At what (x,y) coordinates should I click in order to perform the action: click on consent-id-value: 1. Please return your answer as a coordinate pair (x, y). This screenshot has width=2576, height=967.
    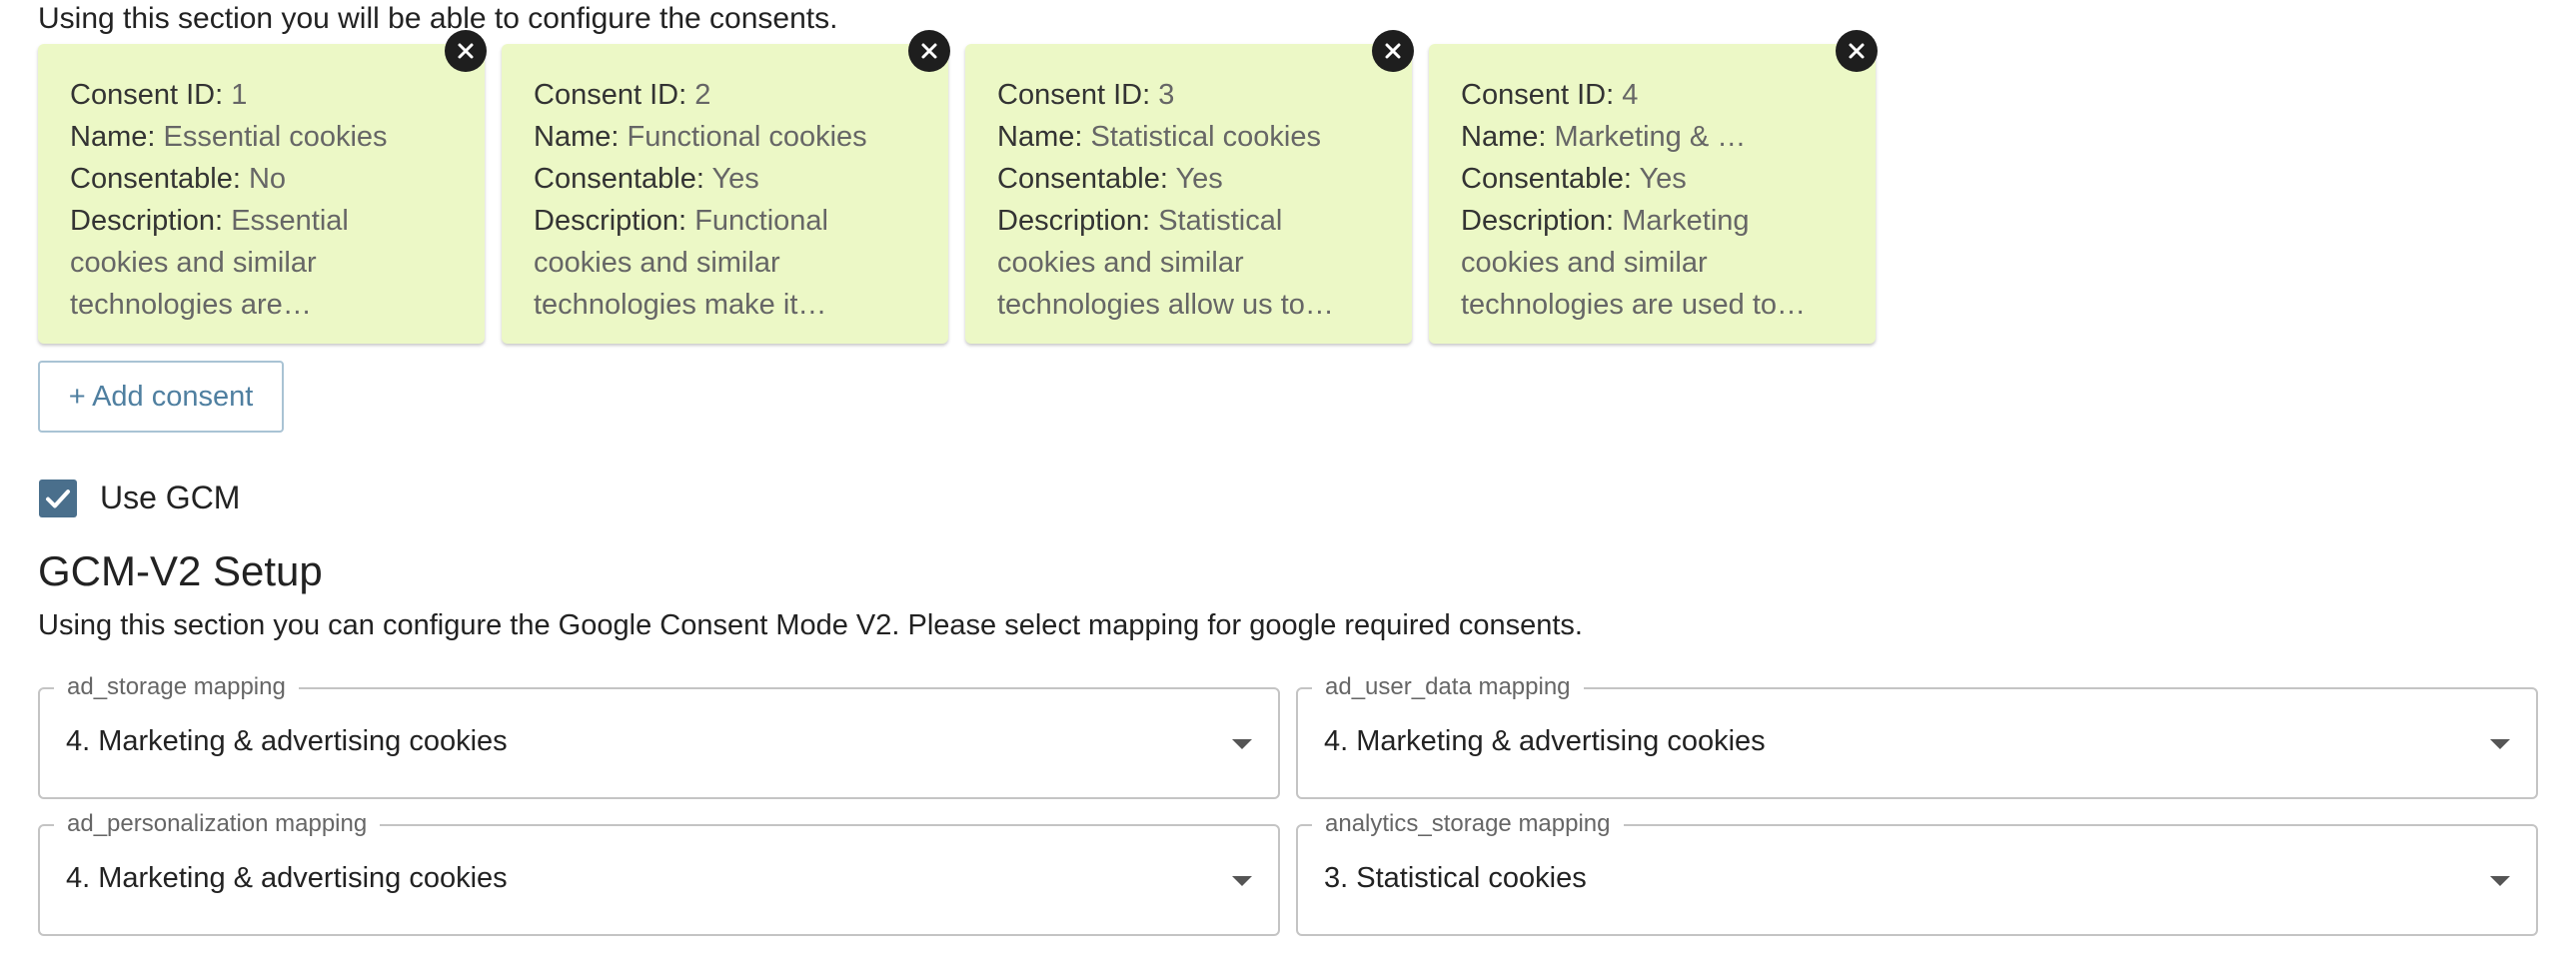
    Looking at the image, I should click on (239, 95).